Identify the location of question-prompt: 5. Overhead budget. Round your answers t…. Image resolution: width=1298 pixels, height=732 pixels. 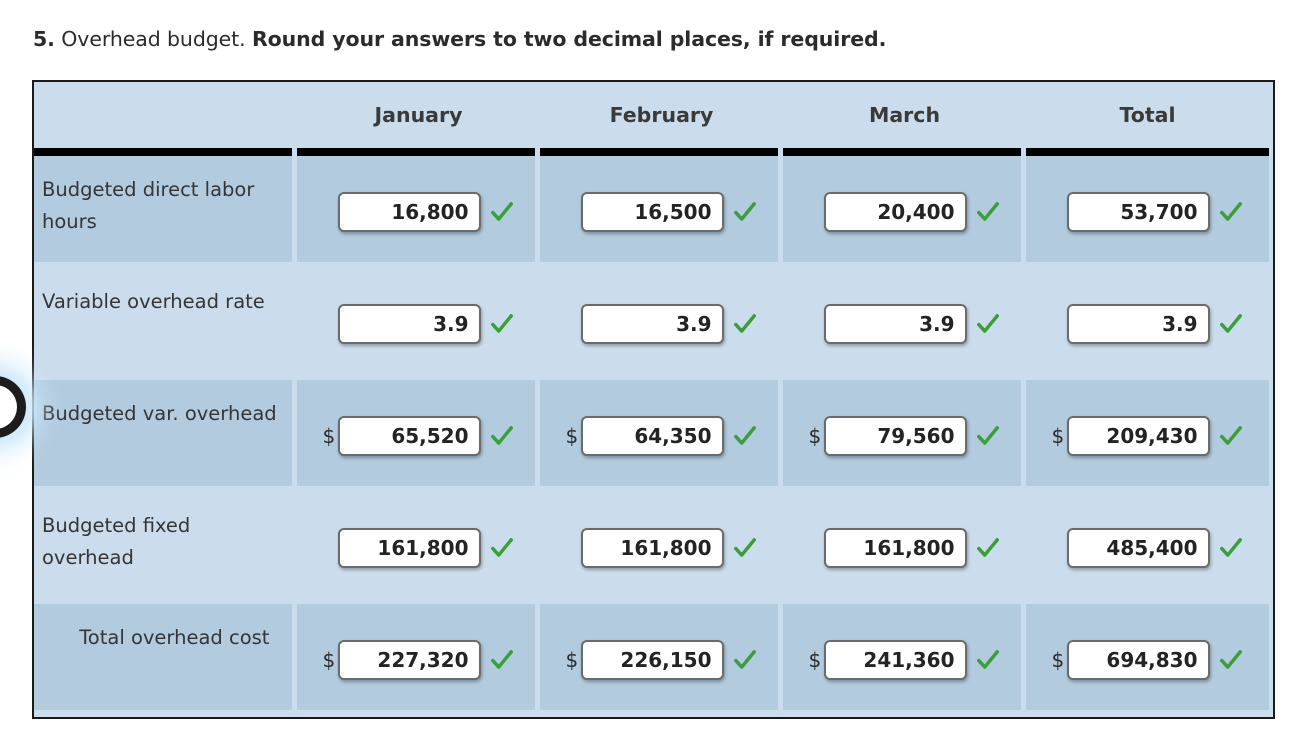
(459, 39).